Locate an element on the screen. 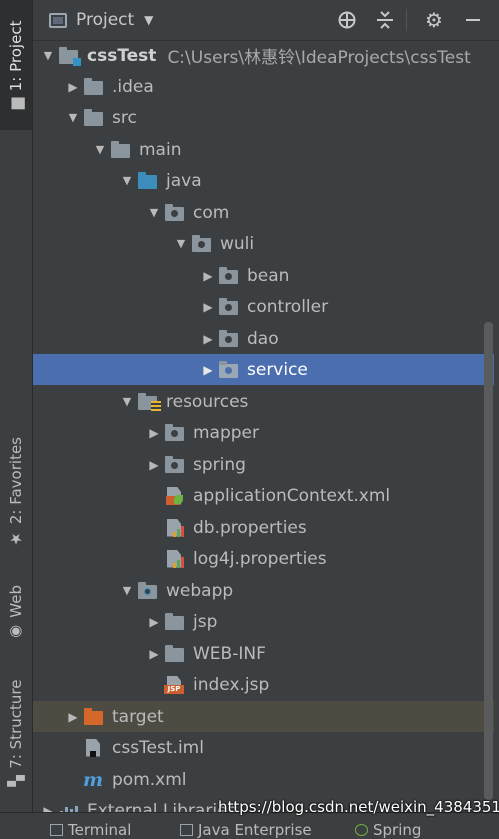 This screenshot has width=499, height=839. tree-node-service: ▶ service is located at coordinates (263, 369).